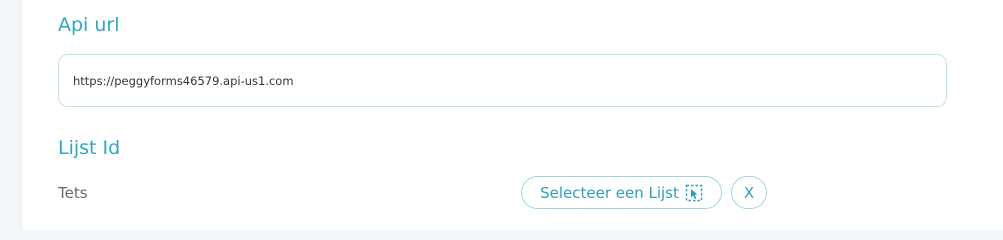 Image resolution: width=1003 pixels, height=240 pixels. What do you see at coordinates (89, 25) in the screenshot?
I see `api-url-heading: Api url` at bounding box center [89, 25].